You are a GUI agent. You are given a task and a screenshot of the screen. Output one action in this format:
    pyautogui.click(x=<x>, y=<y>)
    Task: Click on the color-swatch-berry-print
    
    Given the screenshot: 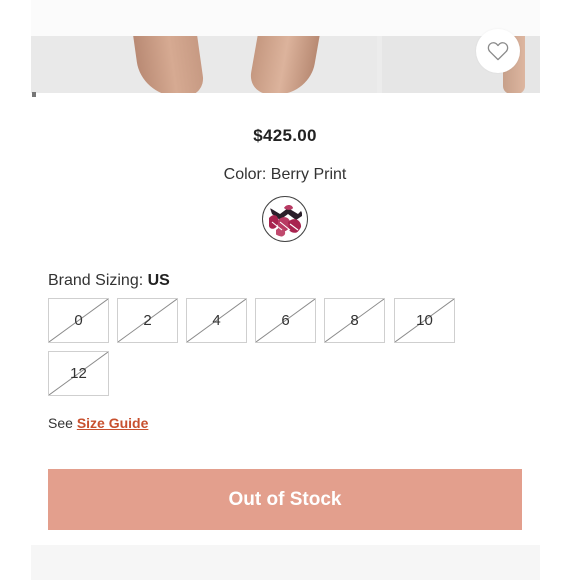 What is the action you would take?
    pyautogui.click(x=285, y=219)
    